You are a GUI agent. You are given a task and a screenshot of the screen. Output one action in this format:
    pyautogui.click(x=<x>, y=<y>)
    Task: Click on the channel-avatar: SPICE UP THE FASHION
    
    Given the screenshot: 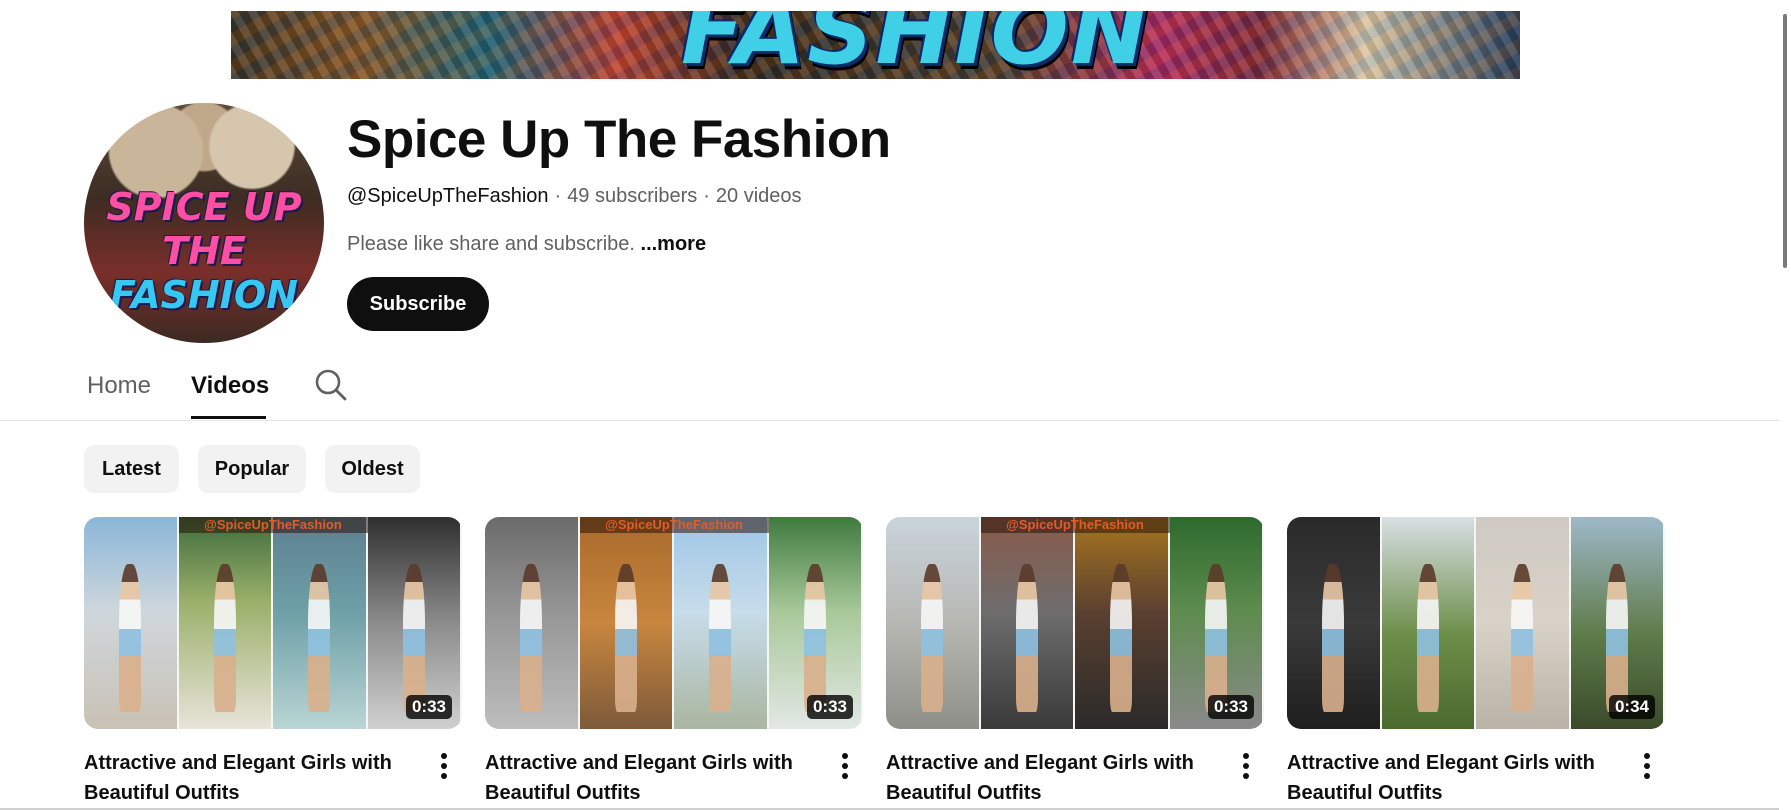 What is the action you would take?
    pyautogui.click(x=204, y=223)
    